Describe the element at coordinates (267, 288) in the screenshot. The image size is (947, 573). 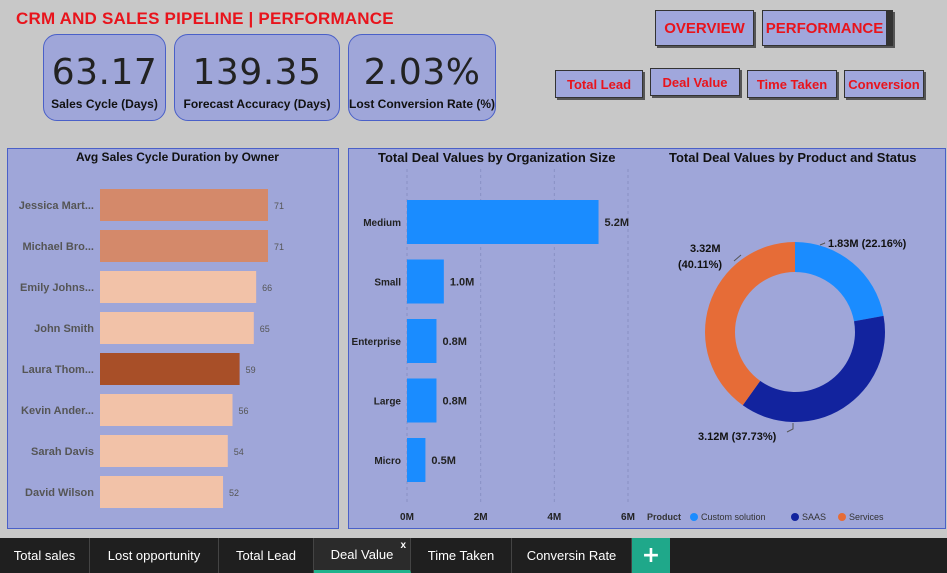
I see `data-label: 66` at that location.